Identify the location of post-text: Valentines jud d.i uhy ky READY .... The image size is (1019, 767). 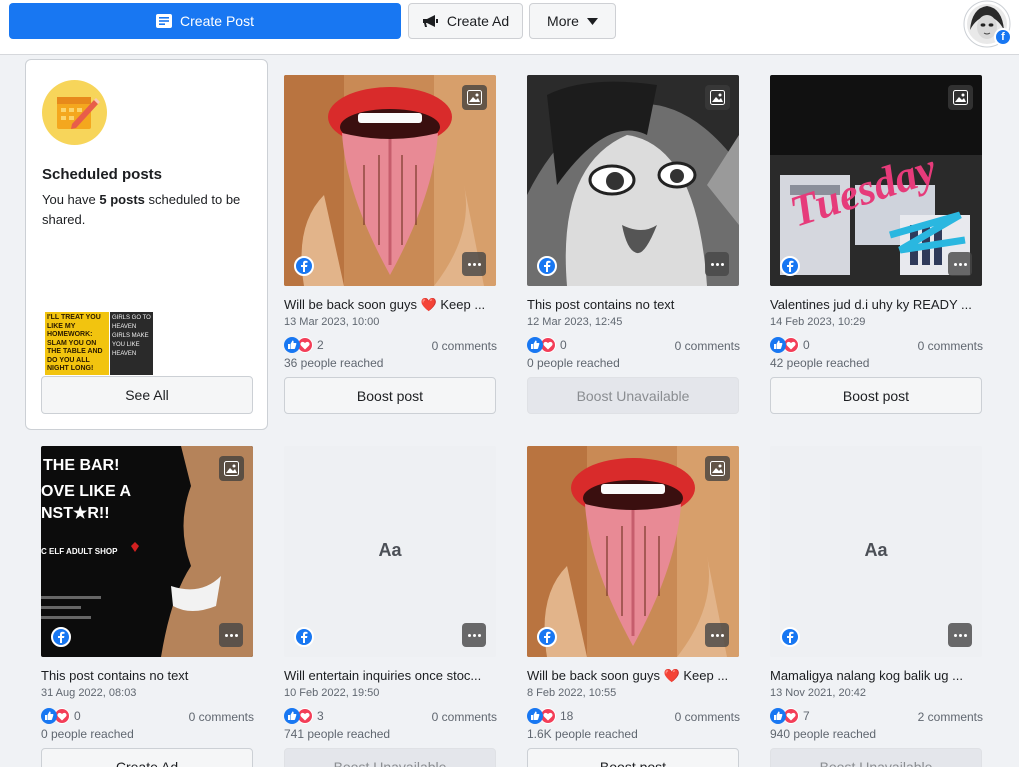
(876, 304).